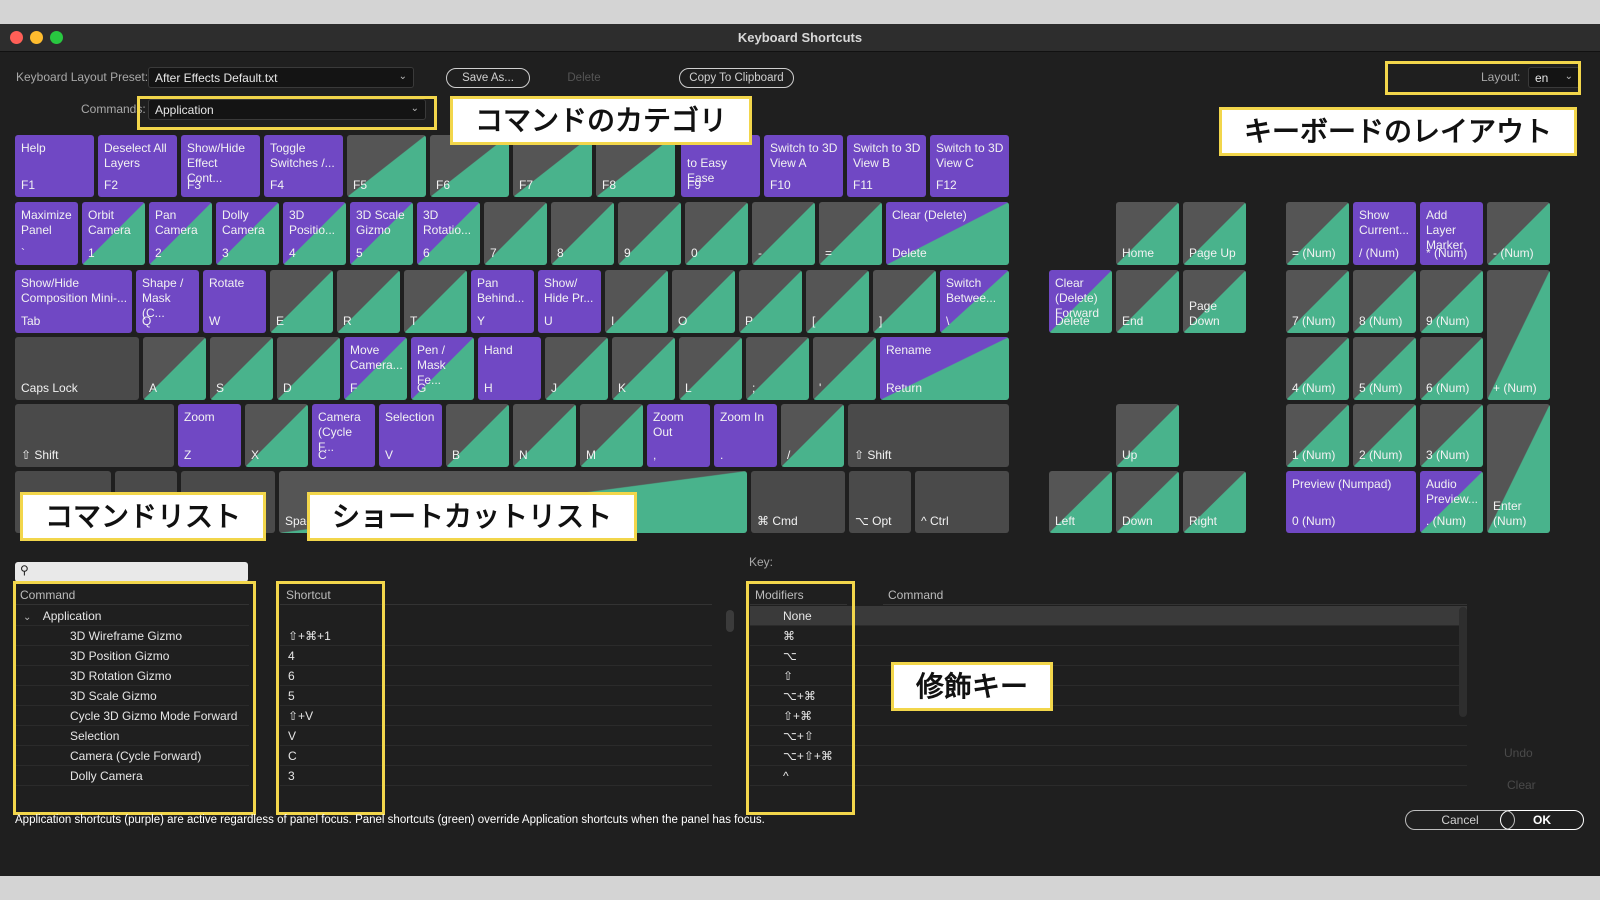  What do you see at coordinates (77, 368) in the screenshot?
I see `key-caps-lock: Caps Lock` at bounding box center [77, 368].